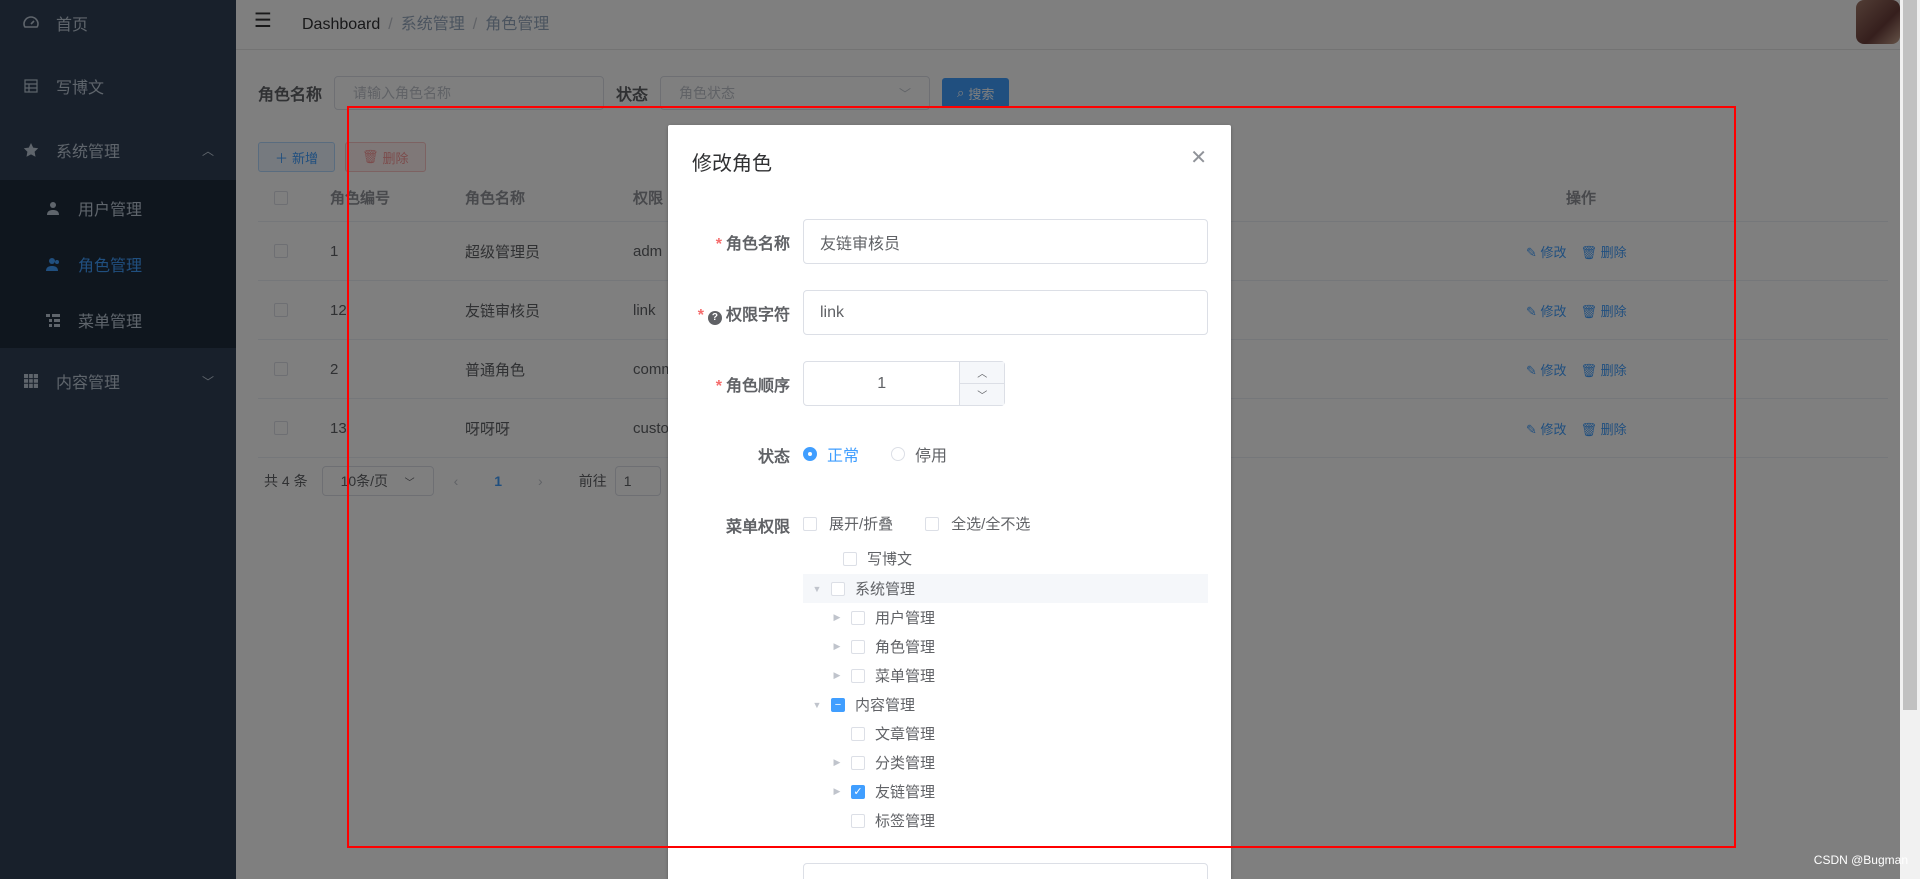  I want to click on page-scrollbar, so click(1910, 439).